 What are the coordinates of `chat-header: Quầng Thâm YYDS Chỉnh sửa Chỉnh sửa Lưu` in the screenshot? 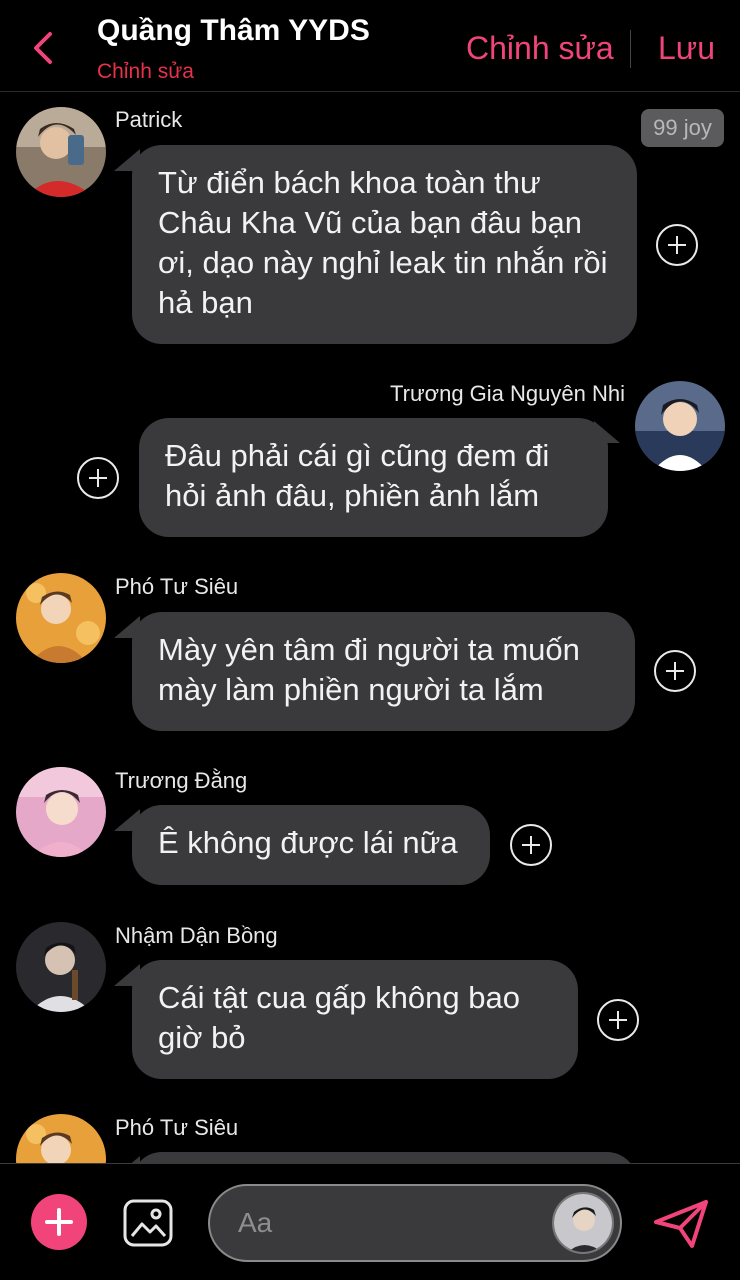 It's located at (370, 46).